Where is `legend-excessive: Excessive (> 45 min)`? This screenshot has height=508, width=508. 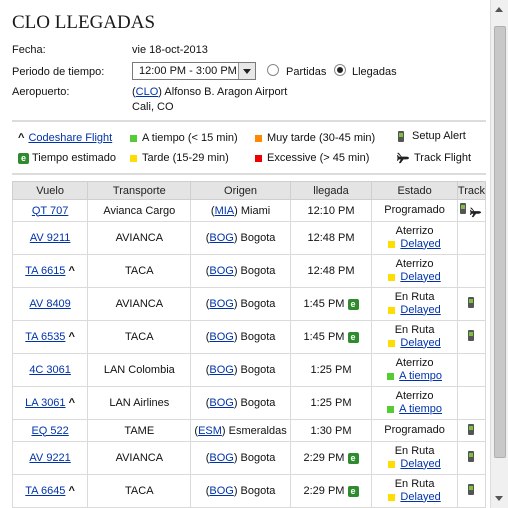 legend-excessive: Excessive (> 45 min) is located at coordinates (312, 158).